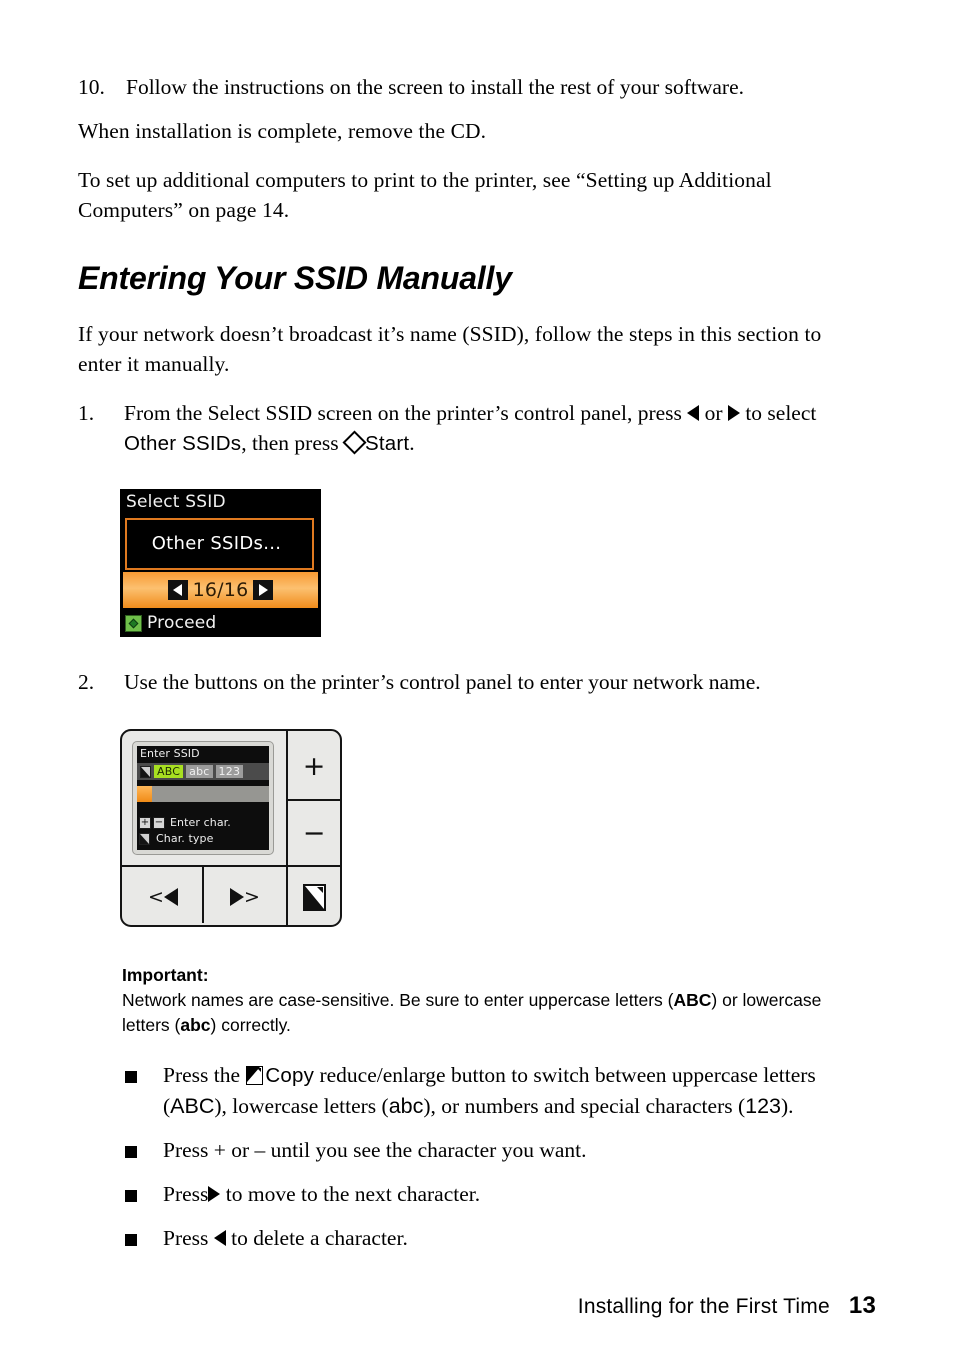 This screenshot has height=1352, width=954. Describe the element at coordinates (703, 1306) in the screenshot. I see `footer-section-title: Installing for the First Time` at that location.